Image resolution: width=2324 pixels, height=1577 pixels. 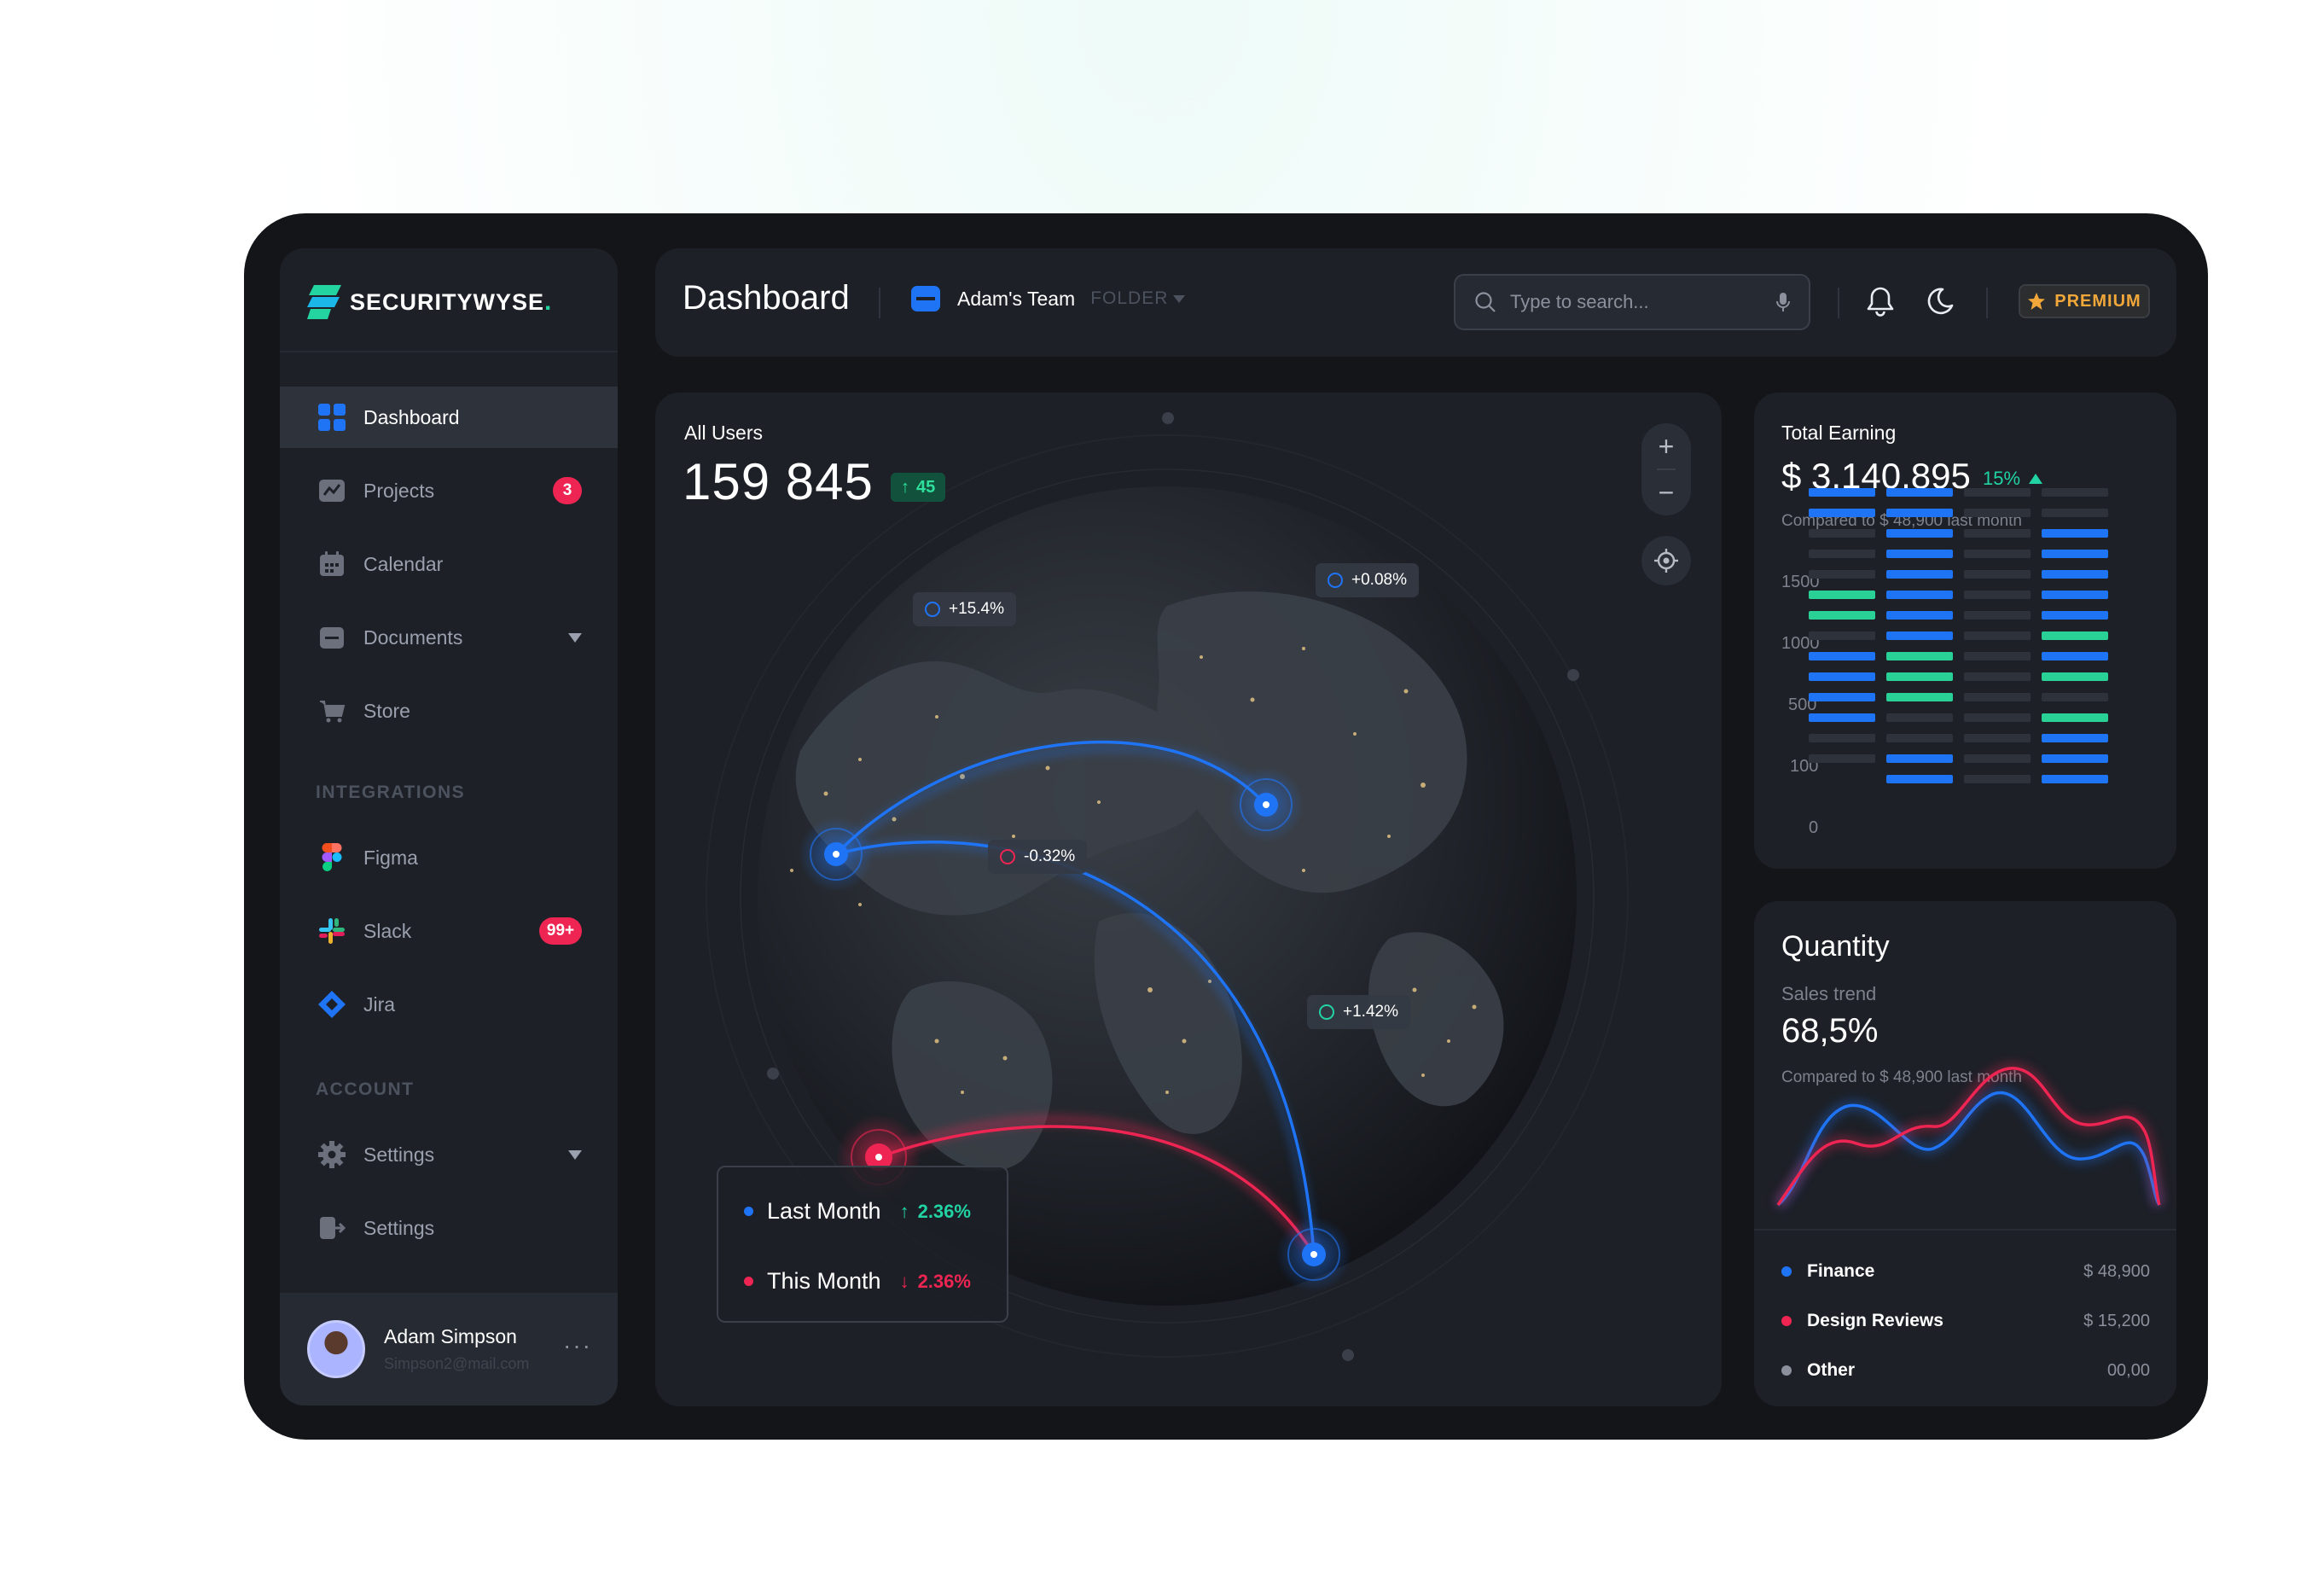 I want to click on item-label: Finance, so click(x=1841, y=1271).